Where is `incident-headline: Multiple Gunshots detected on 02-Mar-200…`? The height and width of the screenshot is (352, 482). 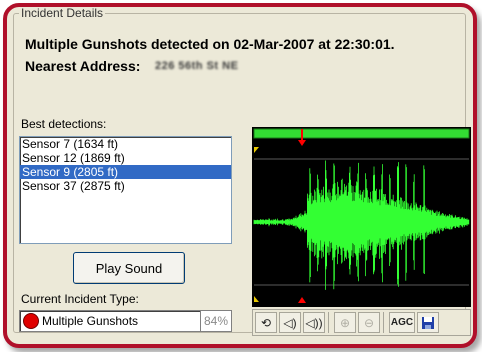 incident-headline: Multiple Gunshots detected on 02-Mar-200… is located at coordinates (210, 44).